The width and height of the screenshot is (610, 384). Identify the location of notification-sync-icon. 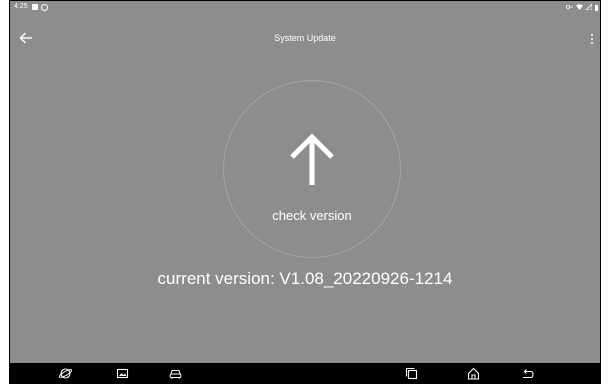
(44, 7).